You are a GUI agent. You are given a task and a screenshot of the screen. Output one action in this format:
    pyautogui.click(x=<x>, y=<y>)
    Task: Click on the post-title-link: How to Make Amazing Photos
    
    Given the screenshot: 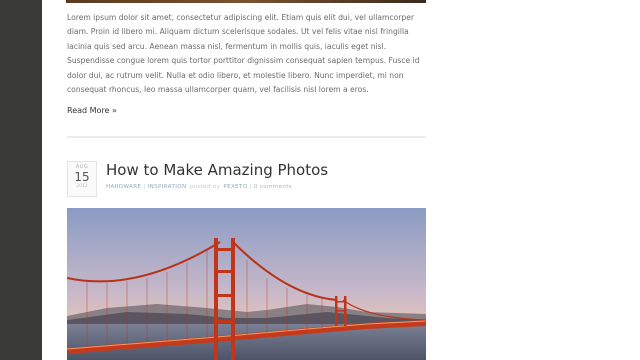 What is the action you would take?
    pyautogui.click(x=217, y=170)
    